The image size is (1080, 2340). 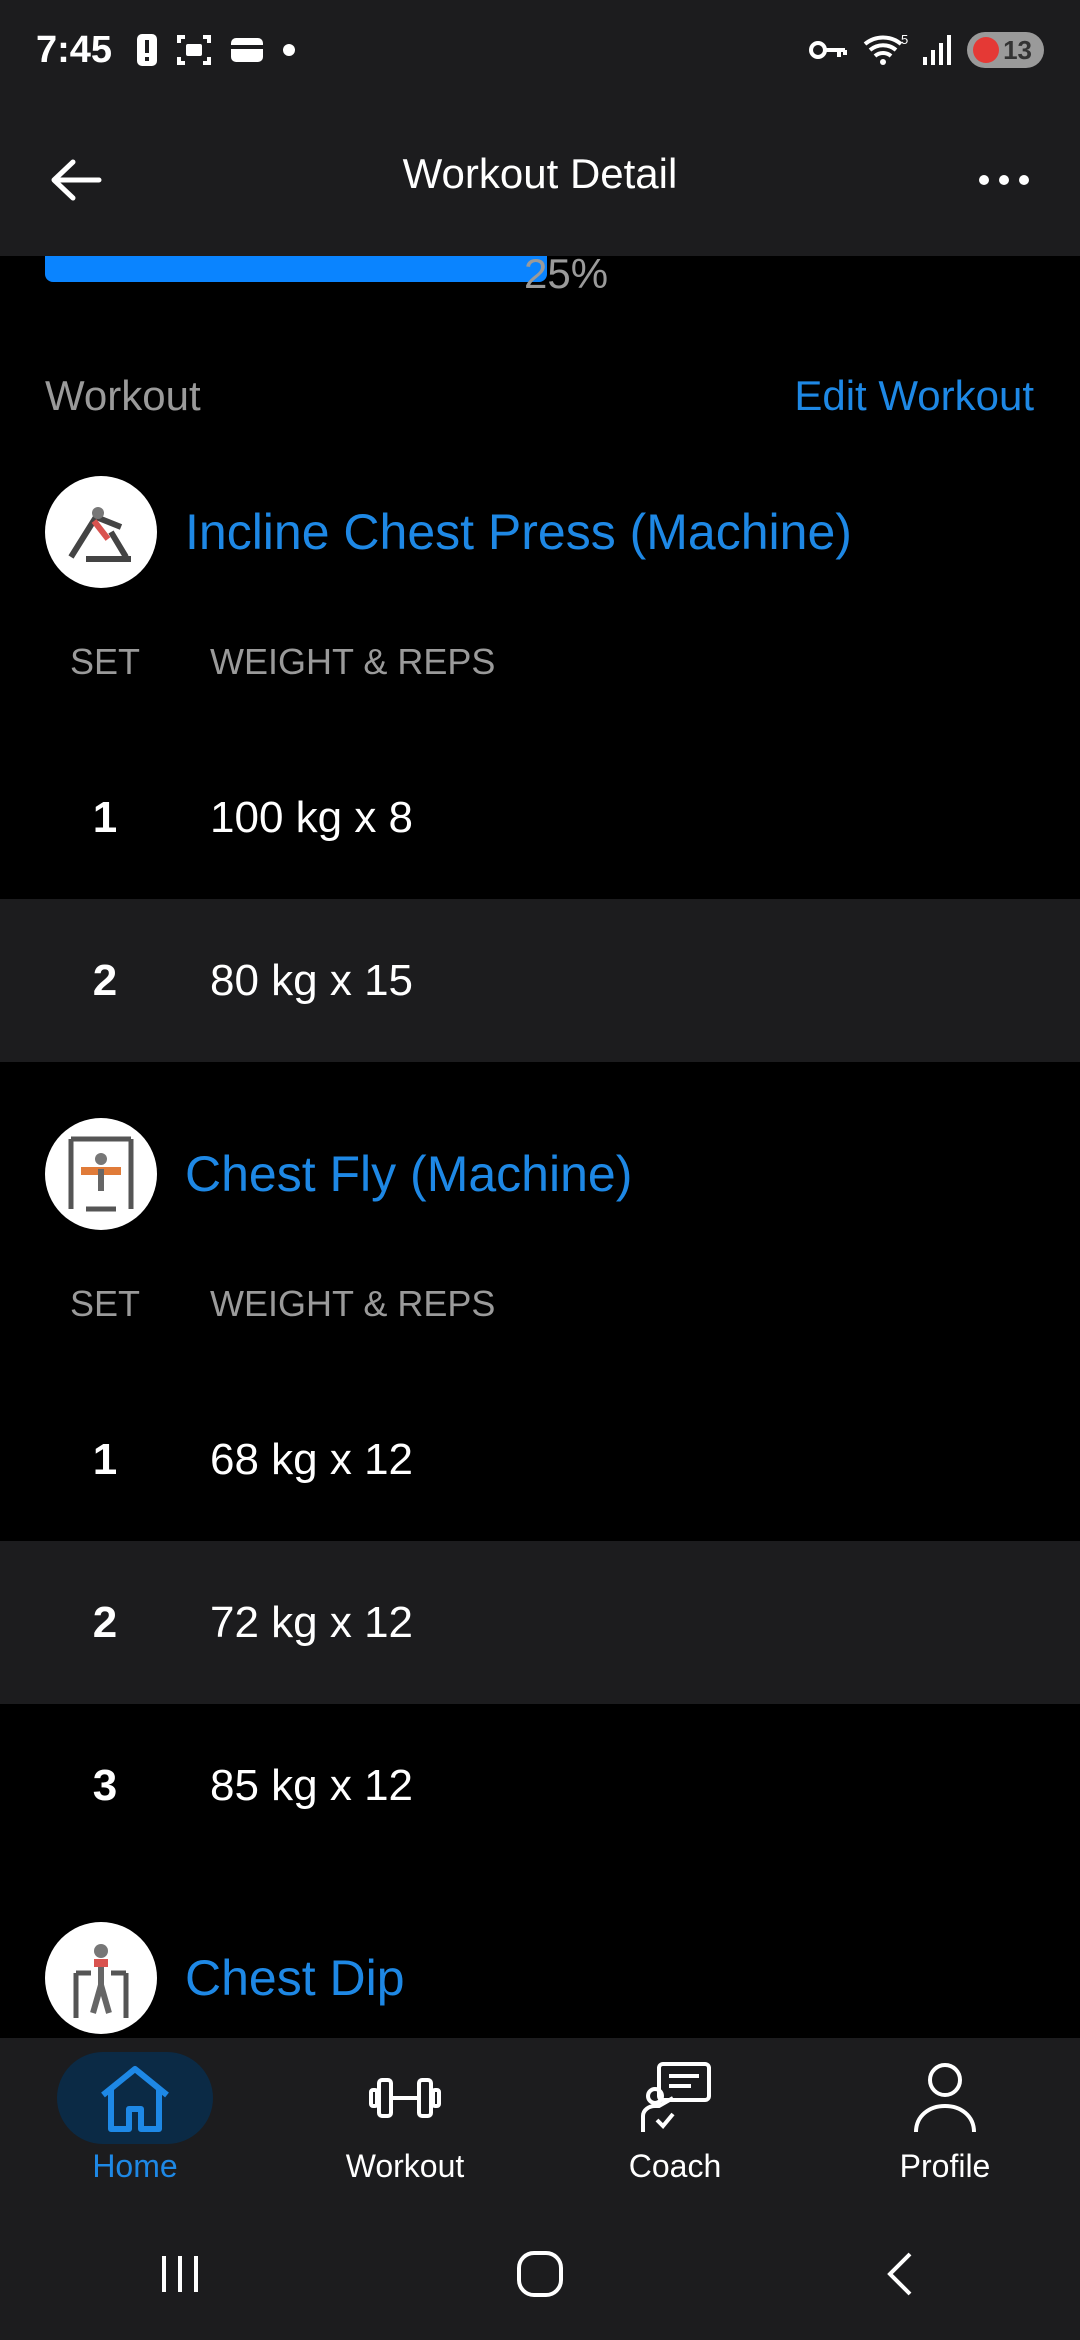 I want to click on set-value: 72 kg x 12, so click(x=312, y=1622).